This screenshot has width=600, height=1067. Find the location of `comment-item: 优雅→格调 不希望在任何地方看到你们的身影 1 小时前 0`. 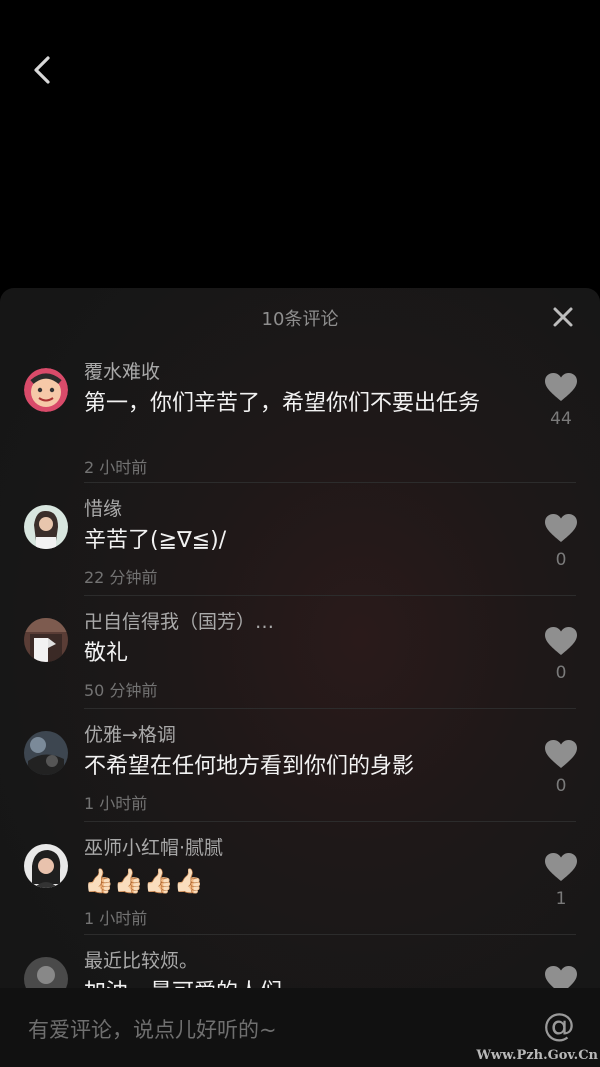

comment-item: 优雅→格调 不希望在任何地方看到你们的身影 1 小时前 0 is located at coordinates (300, 765).